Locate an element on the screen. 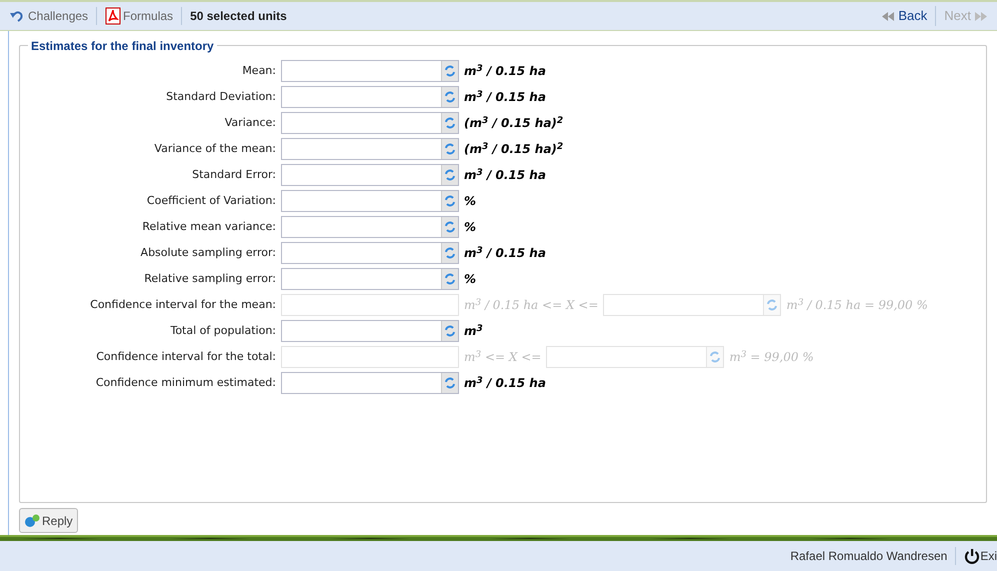 Image resolution: width=997 pixels, height=571 pixels. unit-label: m$^{3}$ / 0.15 ha = 99,00 % is located at coordinates (857, 305).